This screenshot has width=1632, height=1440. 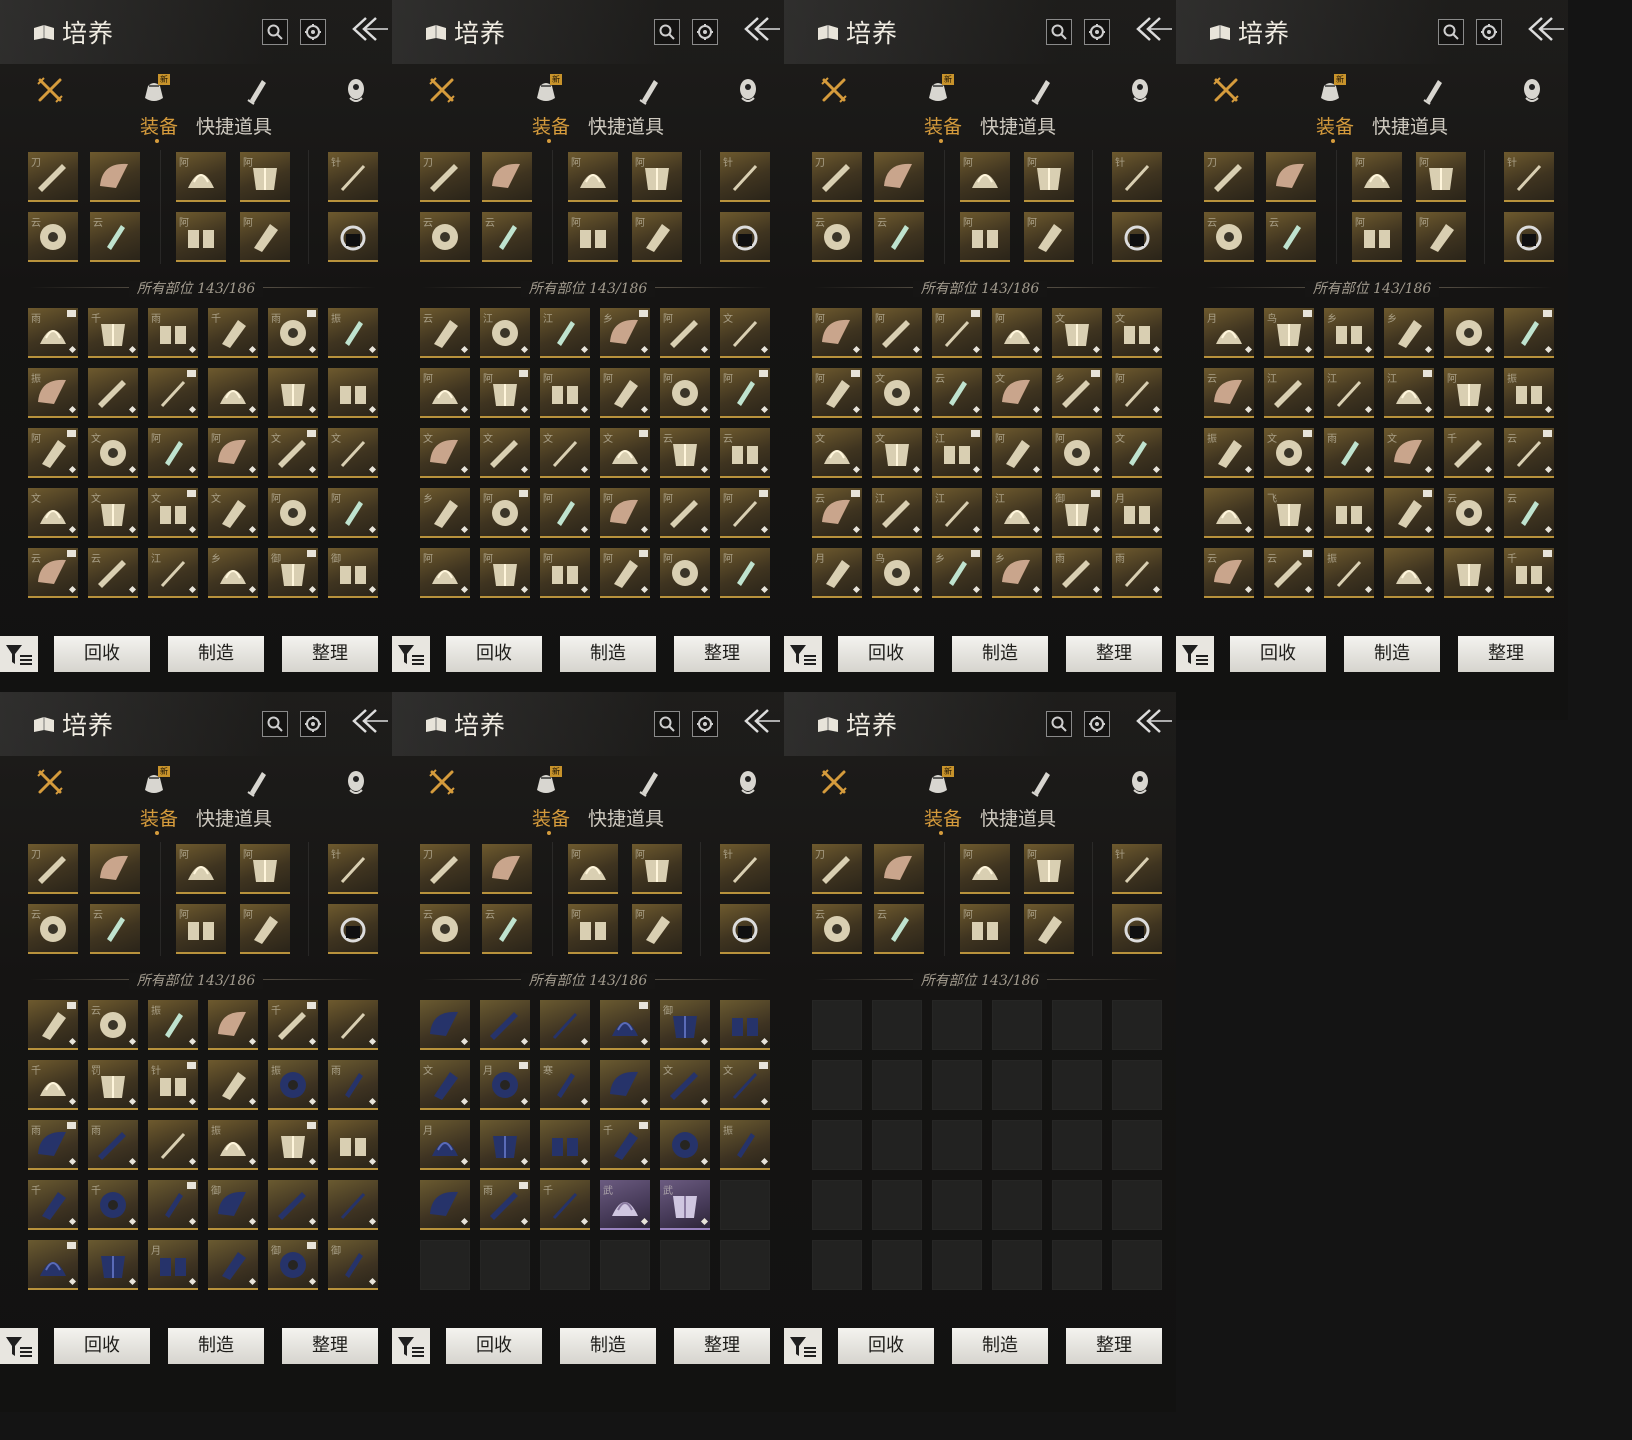 What do you see at coordinates (505, 1085) in the screenshot?
I see `inventory-item: 月` at bounding box center [505, 1085].